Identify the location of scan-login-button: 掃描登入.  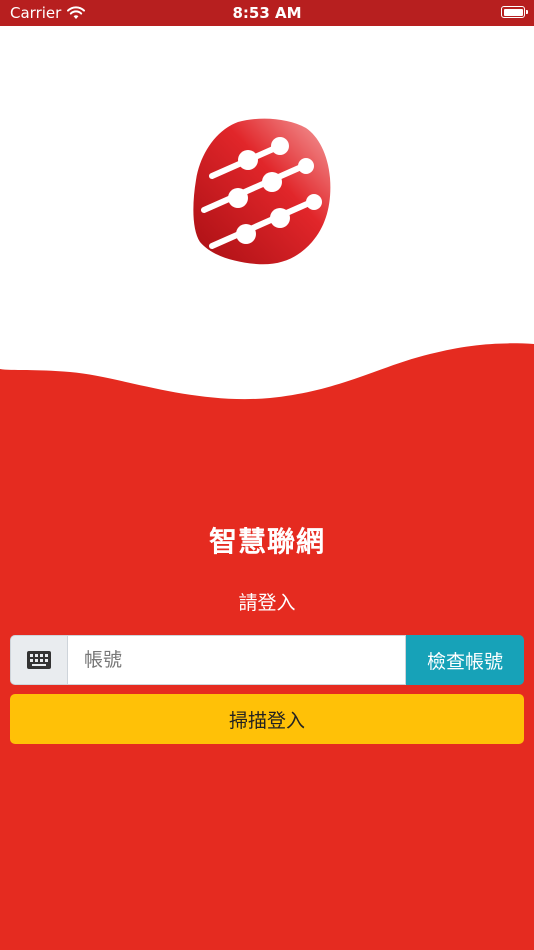
(267, 719).